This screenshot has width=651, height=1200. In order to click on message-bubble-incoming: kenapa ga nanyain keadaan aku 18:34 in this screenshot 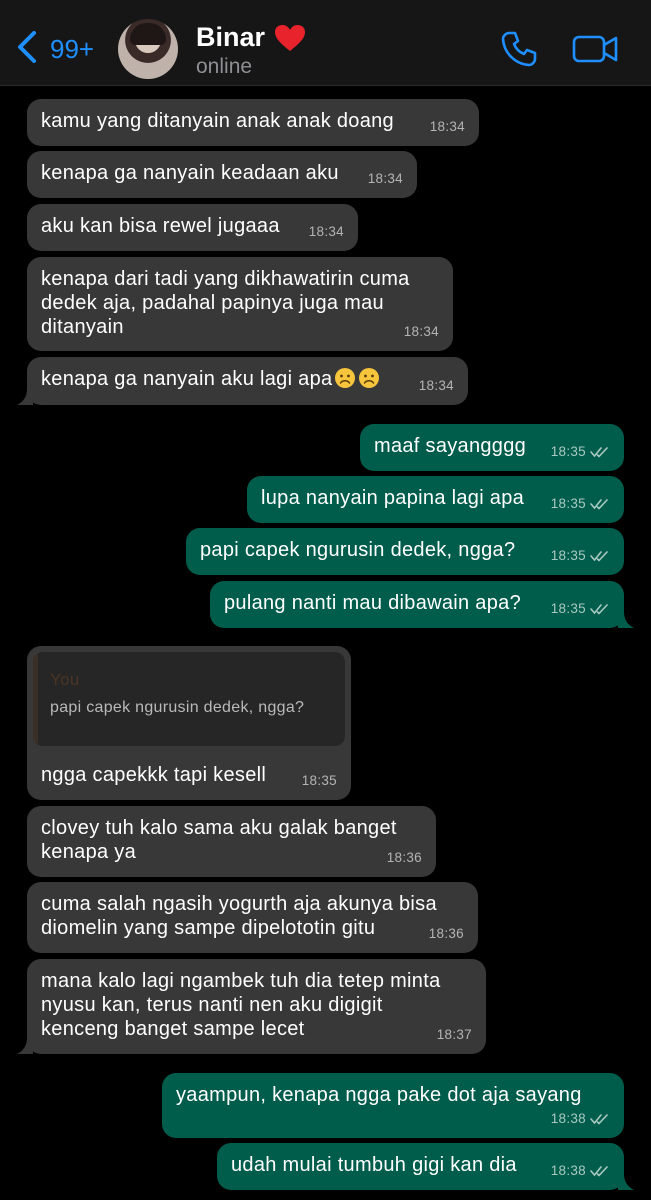, I will do `click(222, 174)`.